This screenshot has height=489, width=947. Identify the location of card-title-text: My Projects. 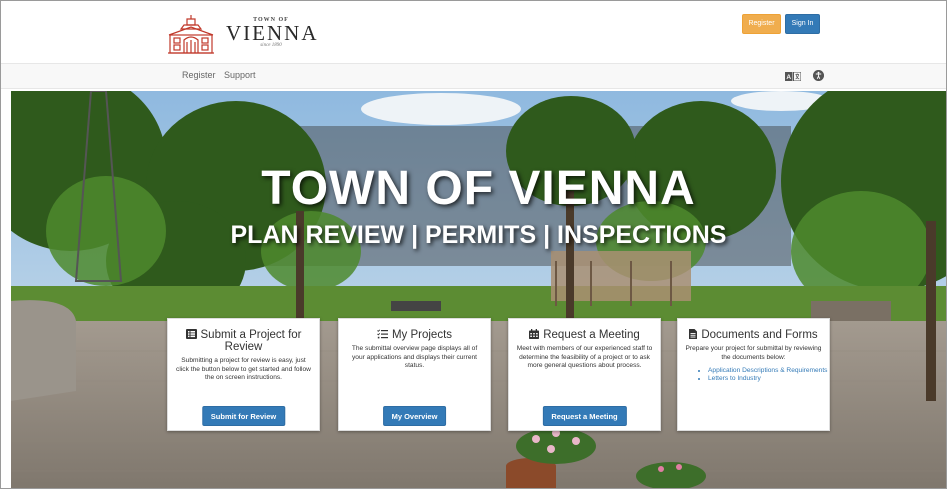
(422, 335).